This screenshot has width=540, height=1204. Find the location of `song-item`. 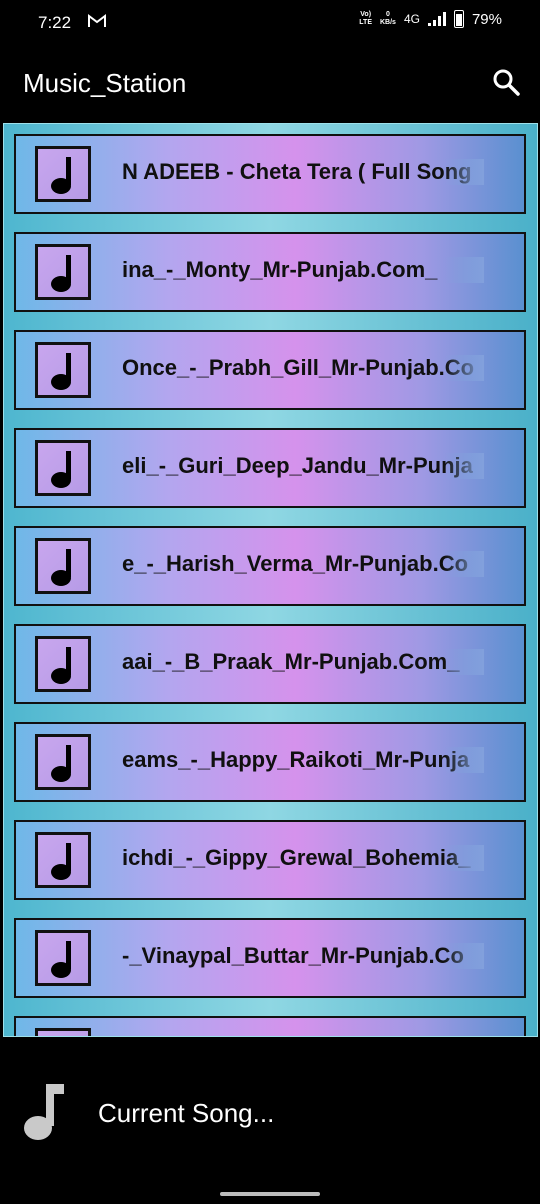

song-item is located at coordinates (270, 1026).